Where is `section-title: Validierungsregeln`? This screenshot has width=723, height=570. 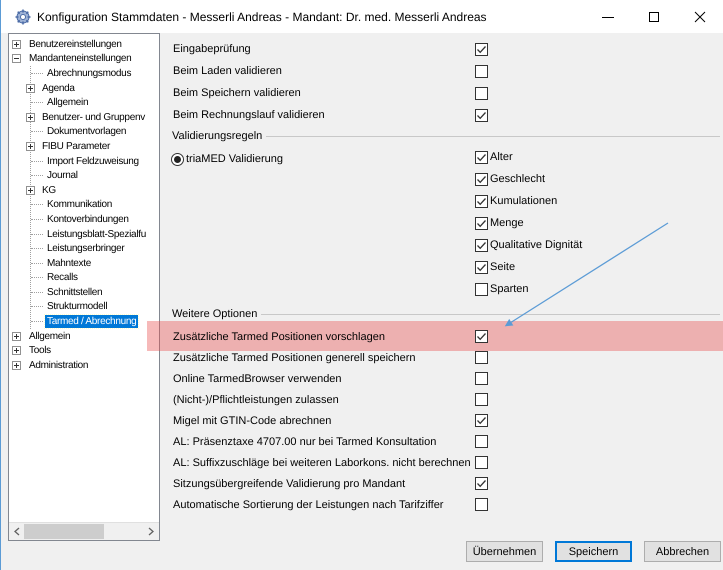
section-title: Validierungsregeln is located at coordinates (217, 136).